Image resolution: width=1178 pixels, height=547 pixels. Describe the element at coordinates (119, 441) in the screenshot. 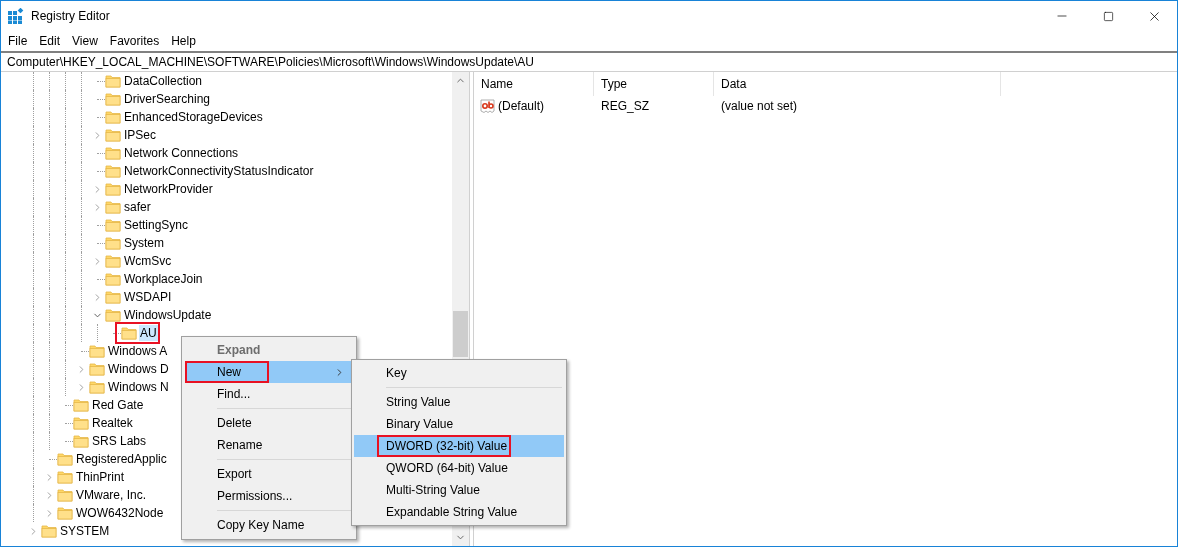

I see `tree-item: SRS Labs` at that location.